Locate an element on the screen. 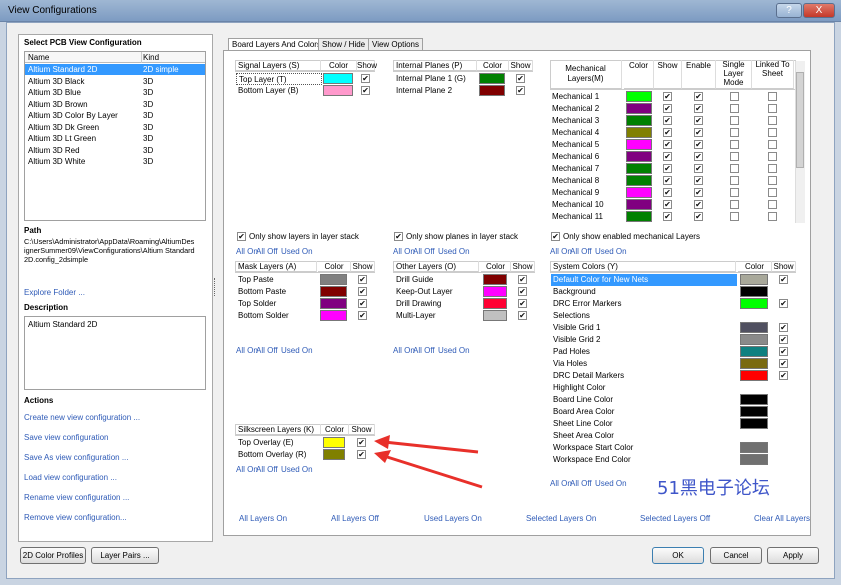 This screenshot has height=585, width=841. splitter-grip is located at coordinates (215, 287).